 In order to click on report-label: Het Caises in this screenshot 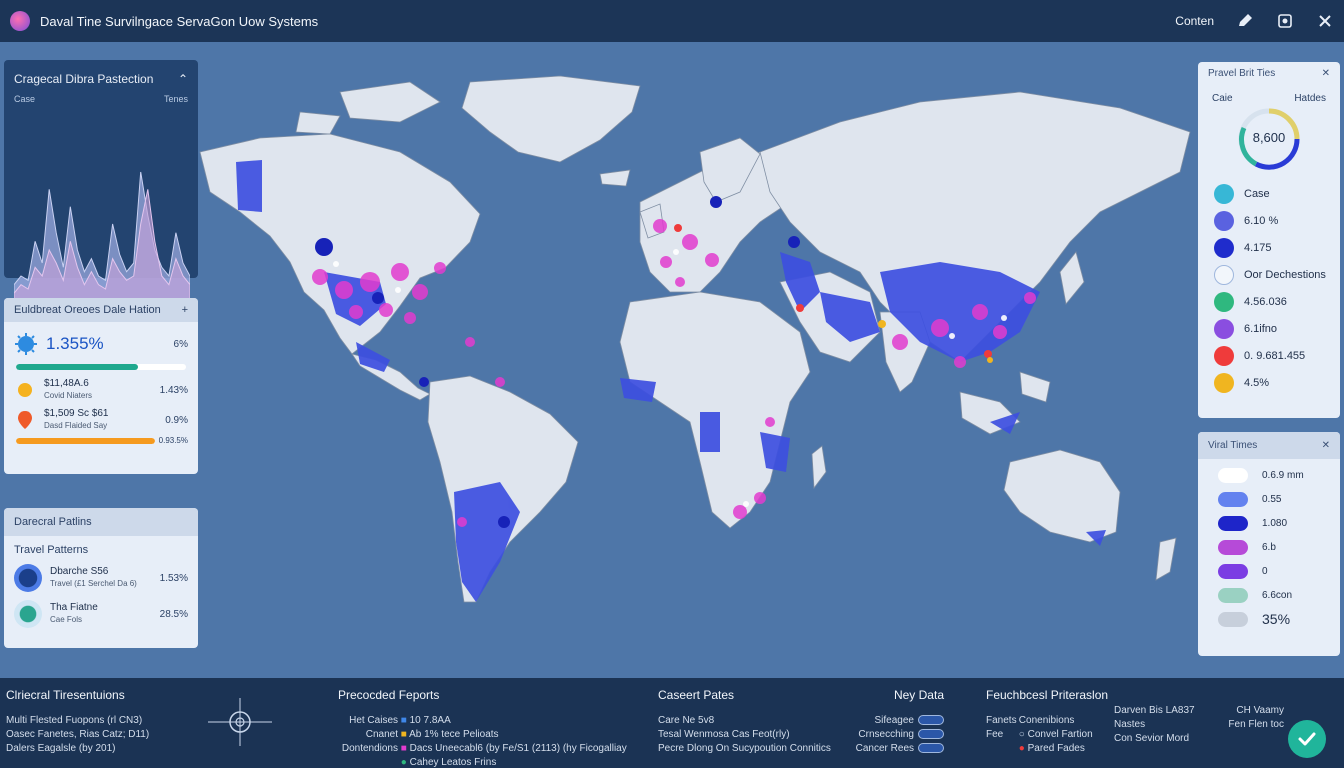, I will do `click(373, 720)`.